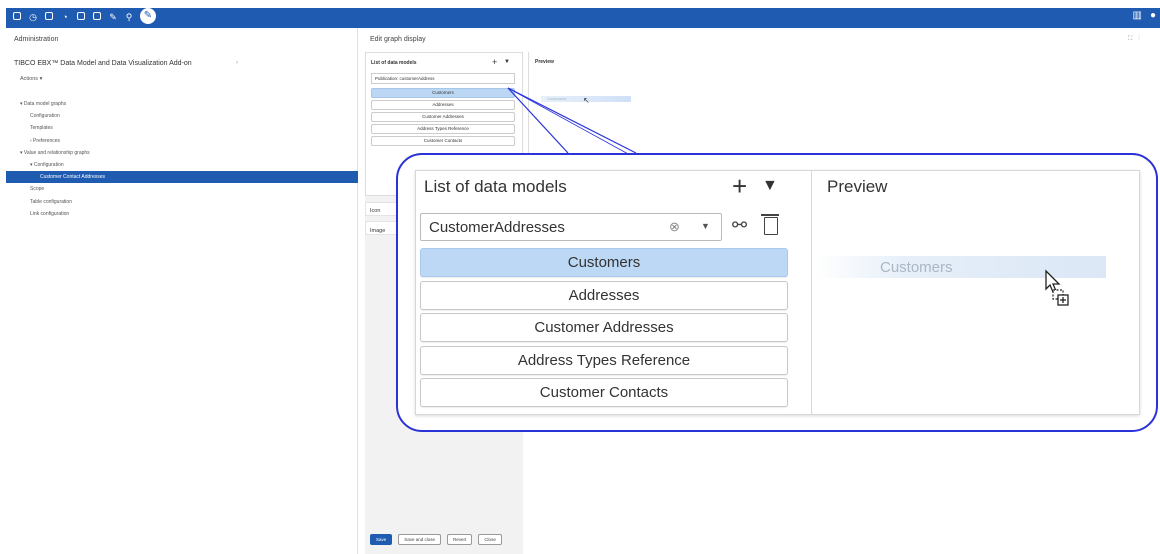 The width and height of the screenshot is (1160, 554). Describe the element at coordinates (182, 189) in the screenshot. I see `tree-item: Scope` at that location.